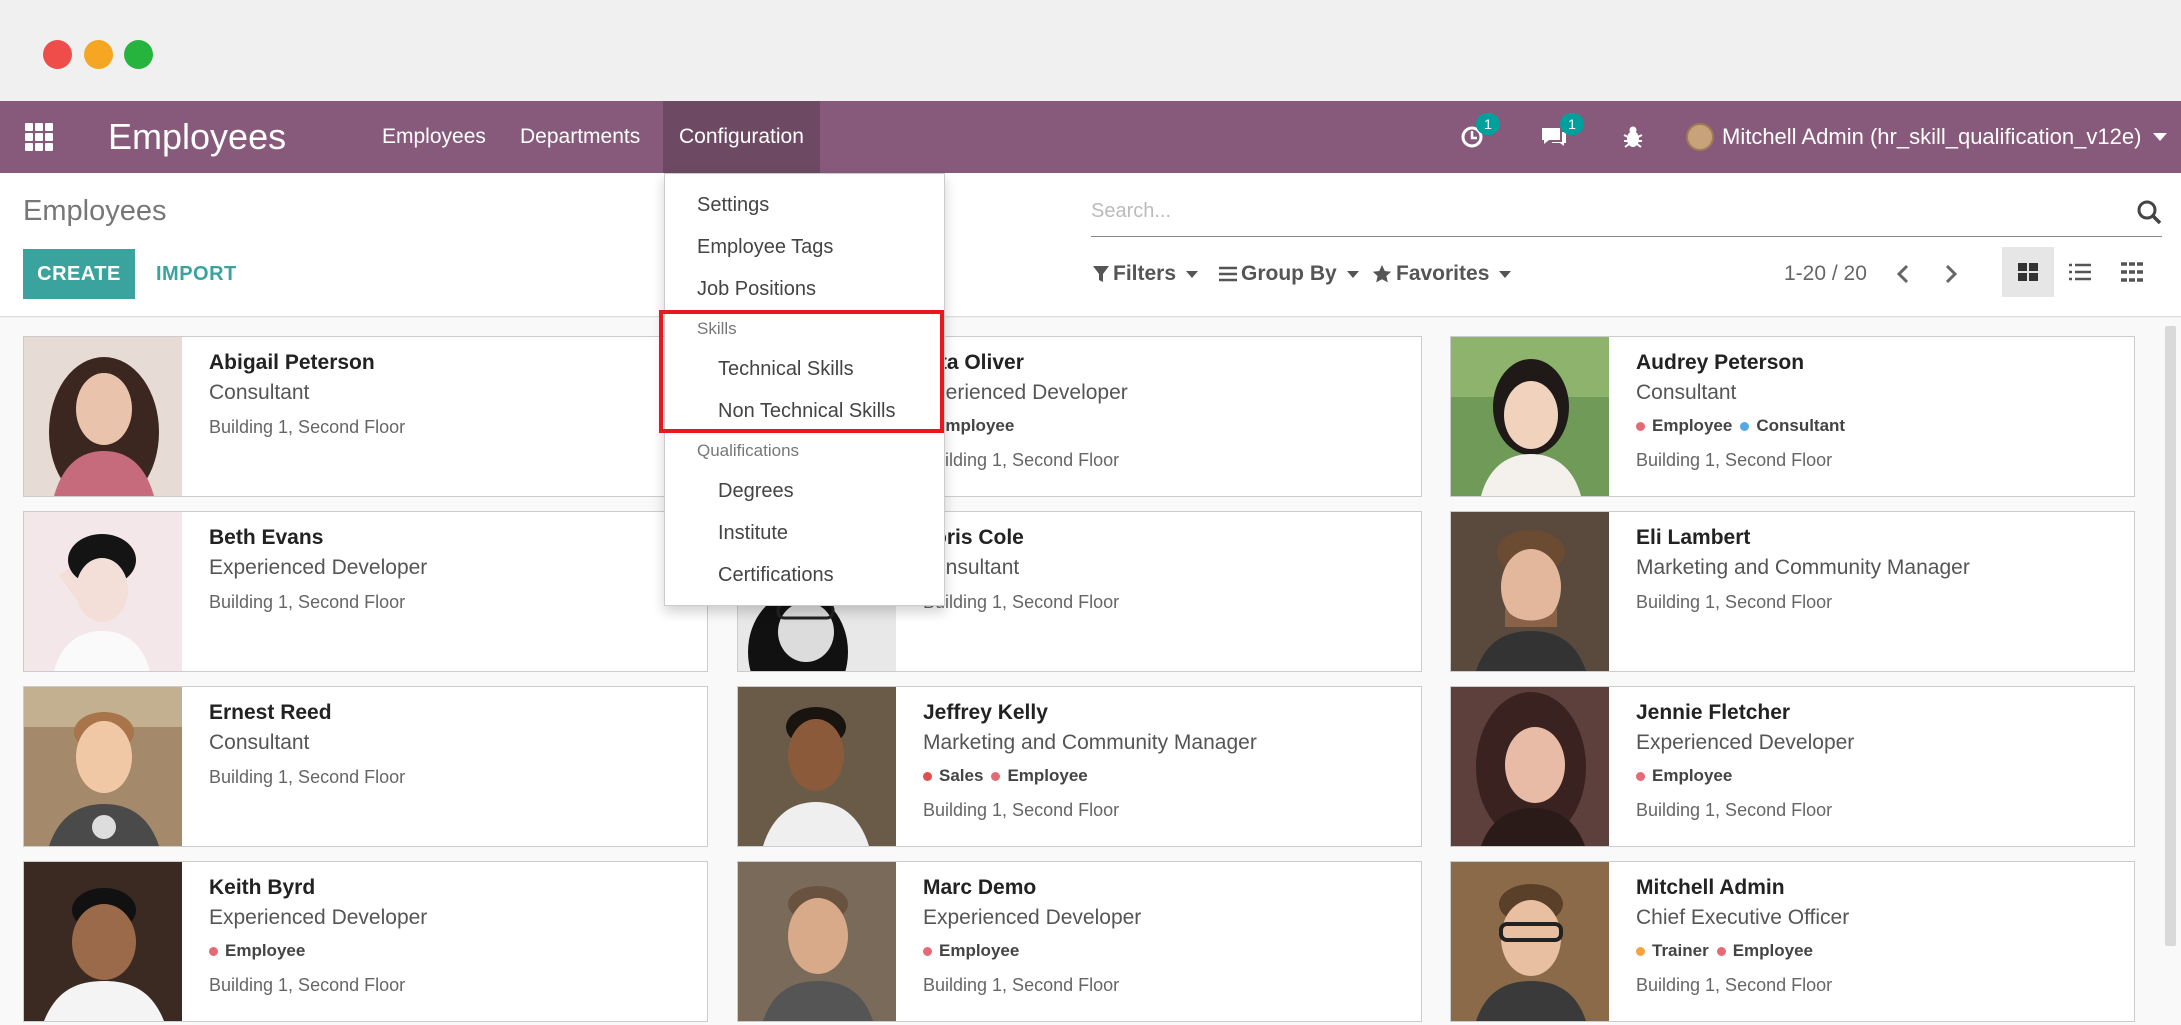  Describe the element at coordinates (765, 247) in the screenshot. I see `menu-item-employee-tags: Employee Tags` at that location.